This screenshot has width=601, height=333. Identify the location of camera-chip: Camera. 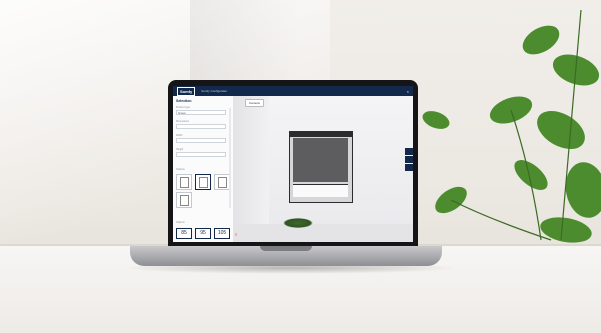
(254, 103).